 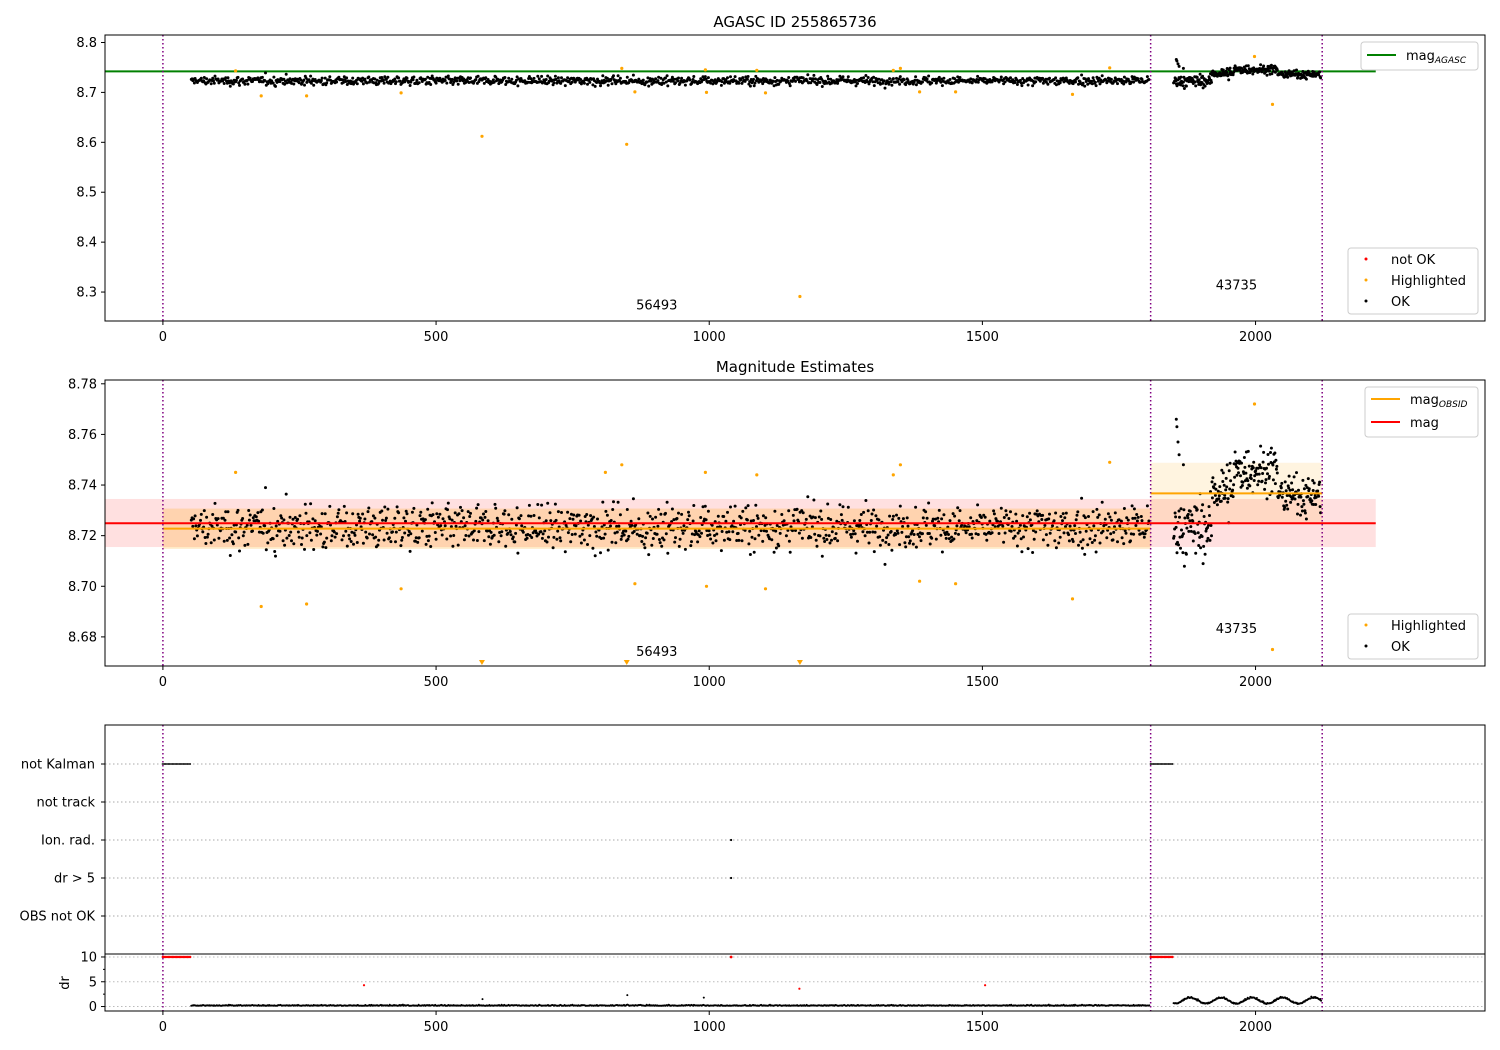 What do you see at coordinates (65, 803) in the screenshot?
I see `flag-row-label: not track` at bounding box center [65, 803].